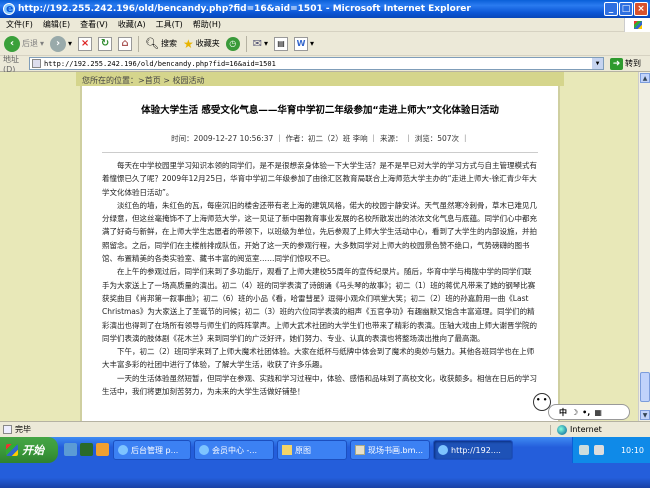  Describe the element at coordinates (139, 43) in the screenshot. I see `toolbar-divider` at that location.